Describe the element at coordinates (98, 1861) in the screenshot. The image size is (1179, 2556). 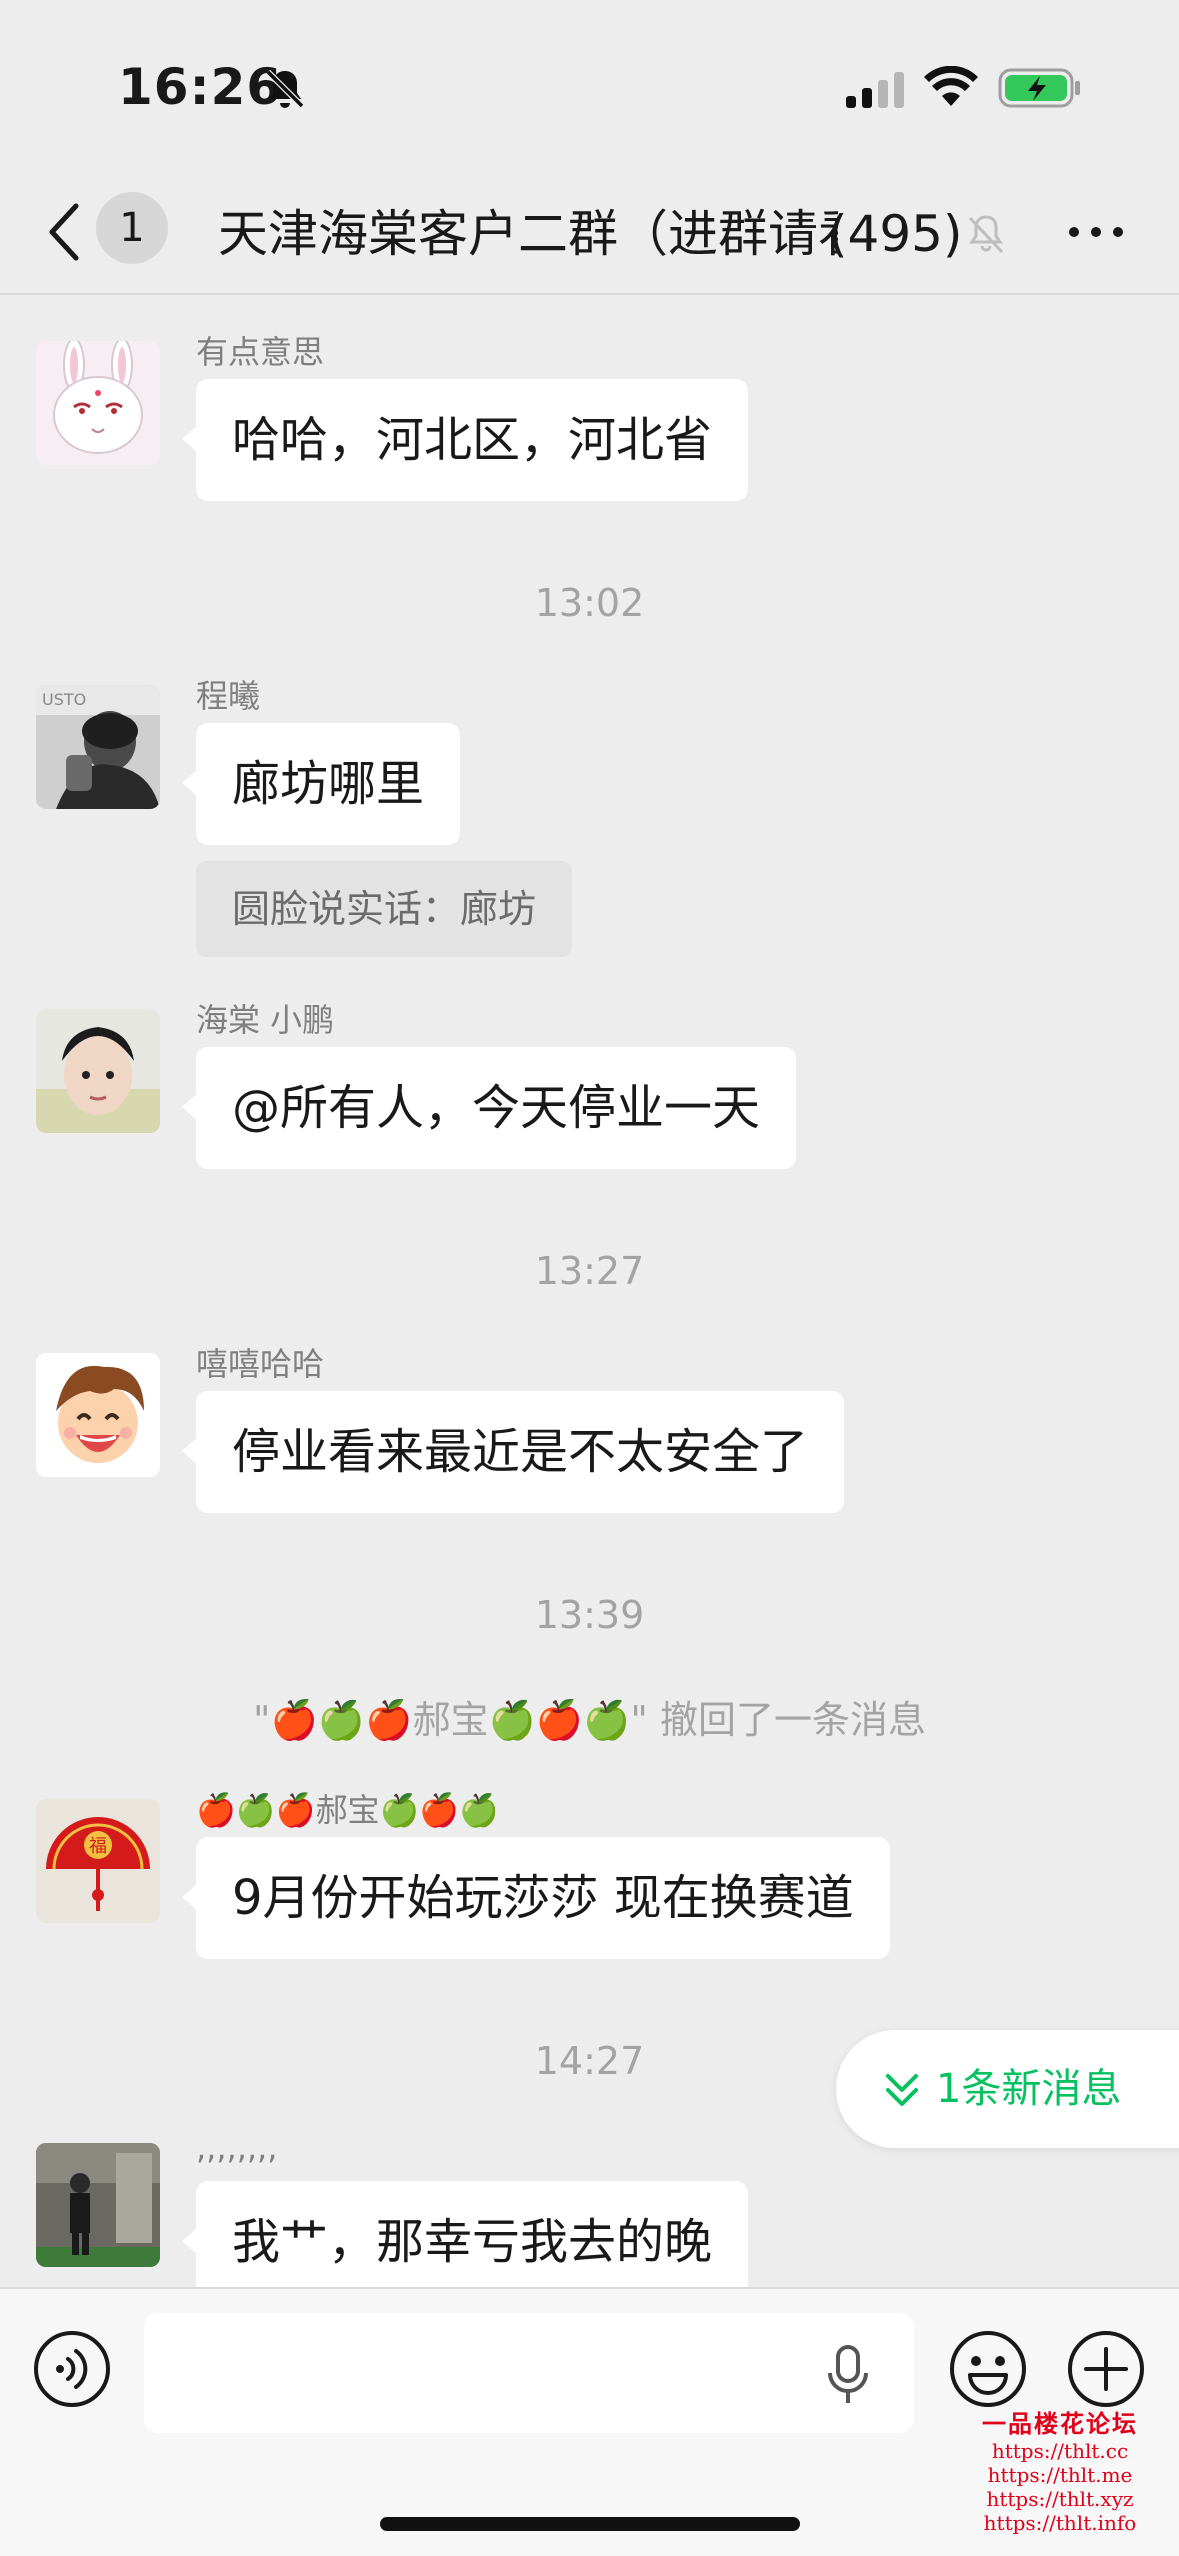
I see `avatar: 福` at that location.